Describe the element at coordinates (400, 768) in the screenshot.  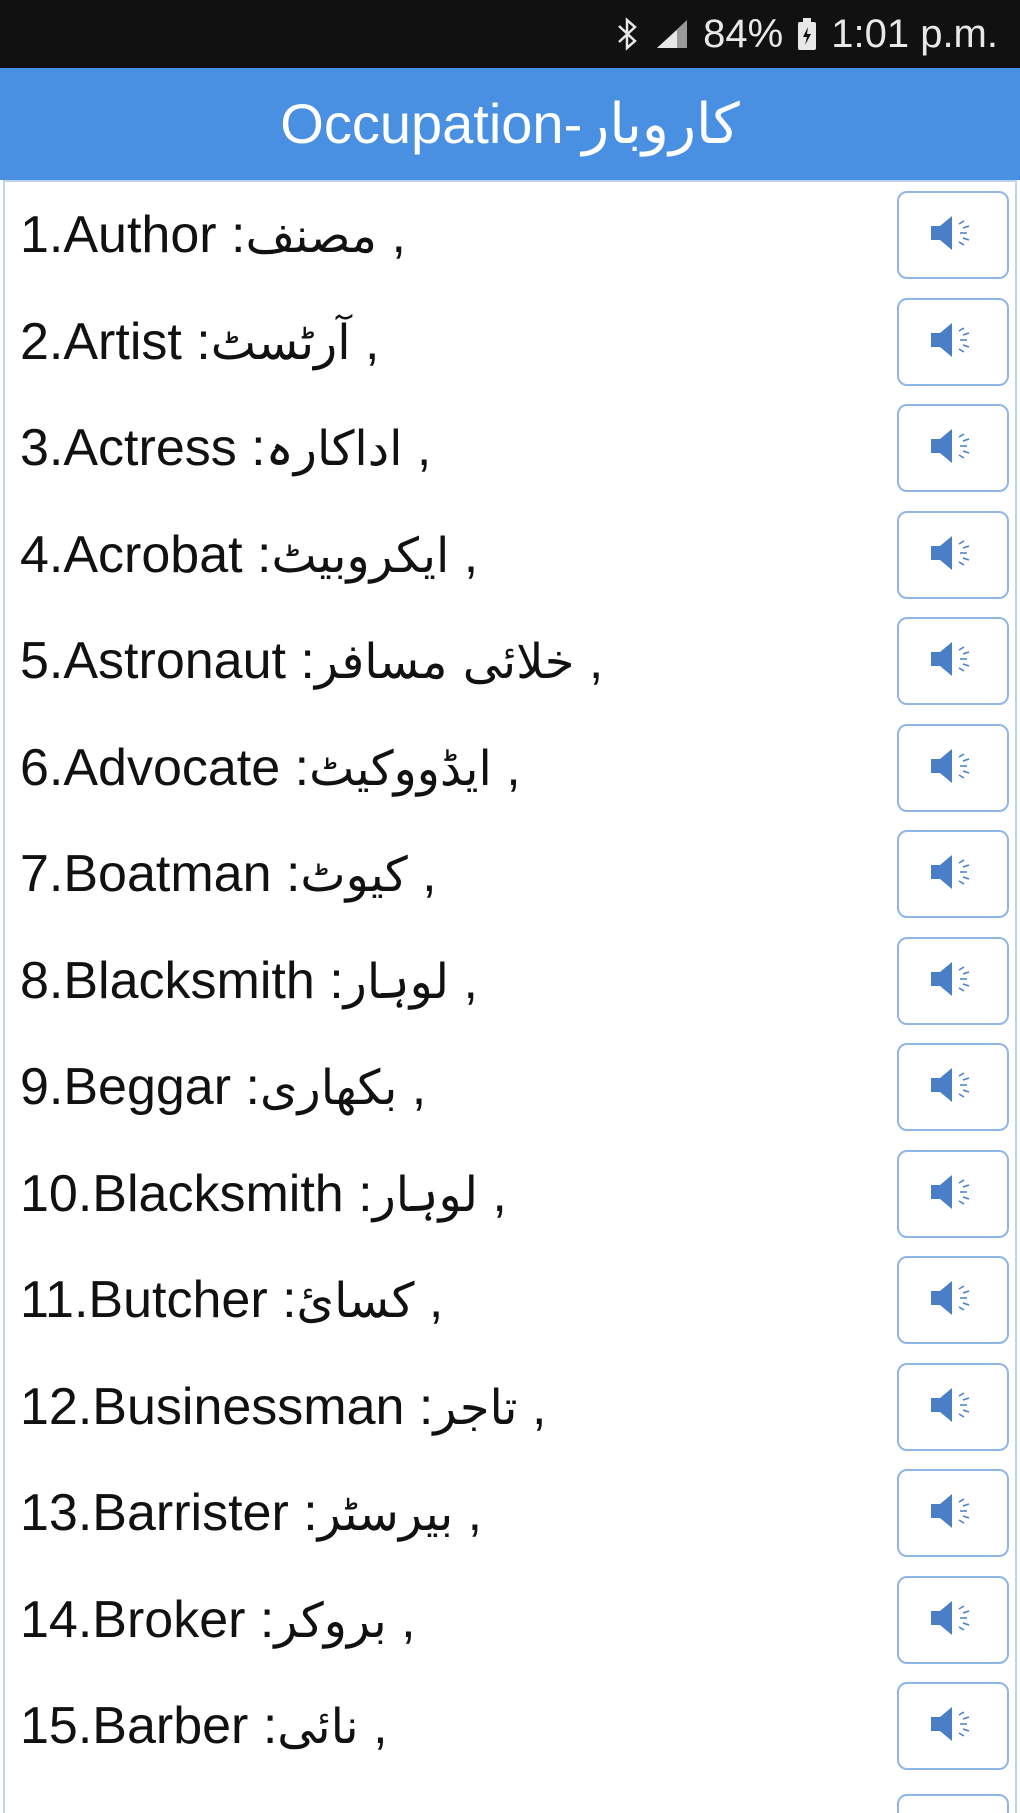
I see `urdu-word: ایڈووکیٹ` at that location.